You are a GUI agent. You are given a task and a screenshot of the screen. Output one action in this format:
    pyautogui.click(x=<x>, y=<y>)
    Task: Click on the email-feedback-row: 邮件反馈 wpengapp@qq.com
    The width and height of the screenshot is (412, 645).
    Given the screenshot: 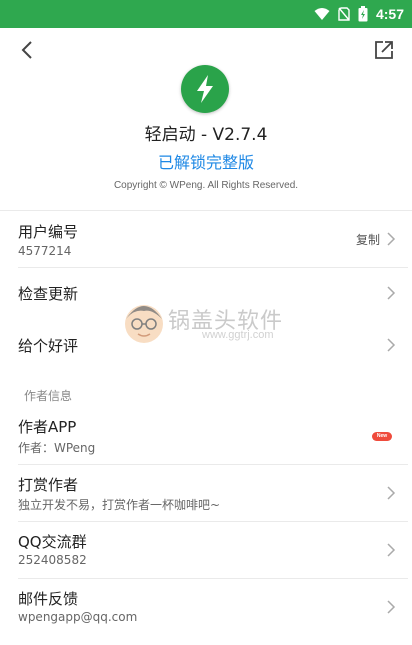 What is the action you would take?
    pyautogui.click(x=206, y=607)
    